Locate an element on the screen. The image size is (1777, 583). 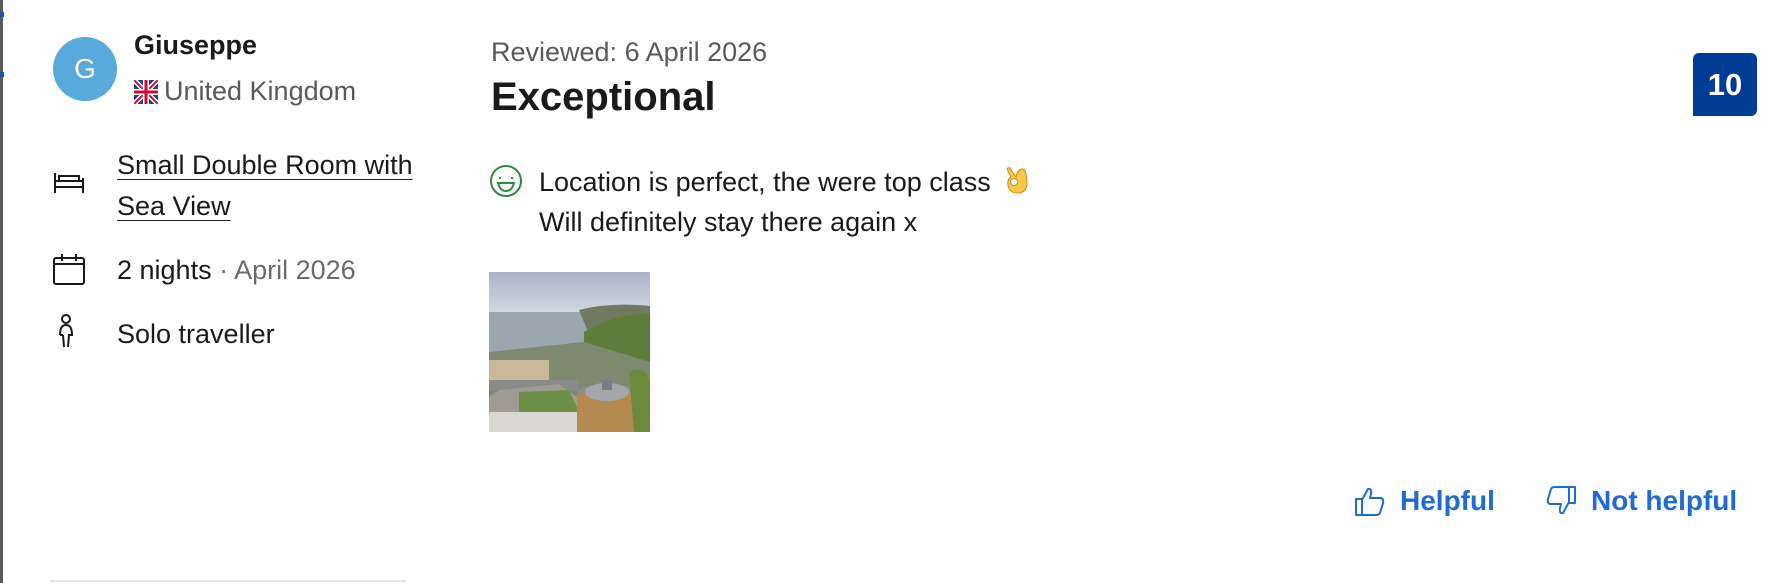
review-title: Exceptional is located at coordinates (603, 97).